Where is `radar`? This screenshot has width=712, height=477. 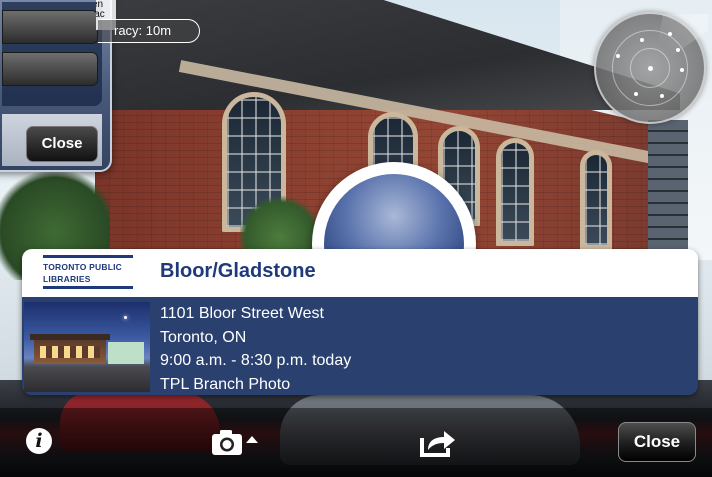 radar is located at coordinates (651, 68).